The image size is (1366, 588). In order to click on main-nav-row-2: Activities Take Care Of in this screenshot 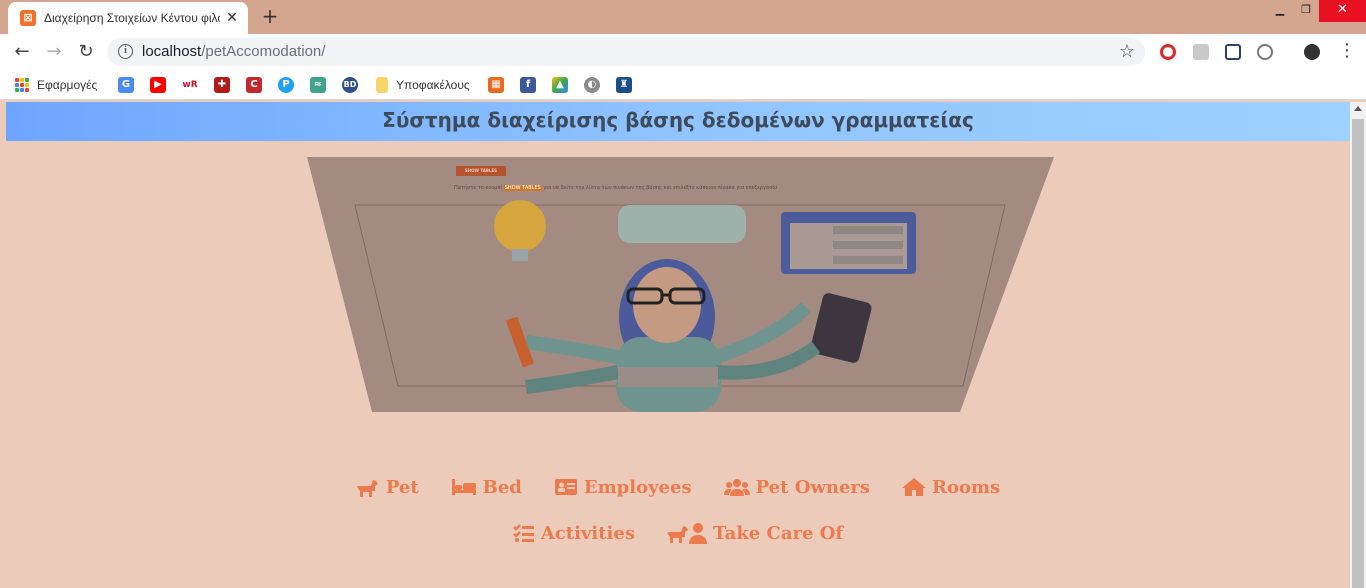, I will do `click(678, 533)`.